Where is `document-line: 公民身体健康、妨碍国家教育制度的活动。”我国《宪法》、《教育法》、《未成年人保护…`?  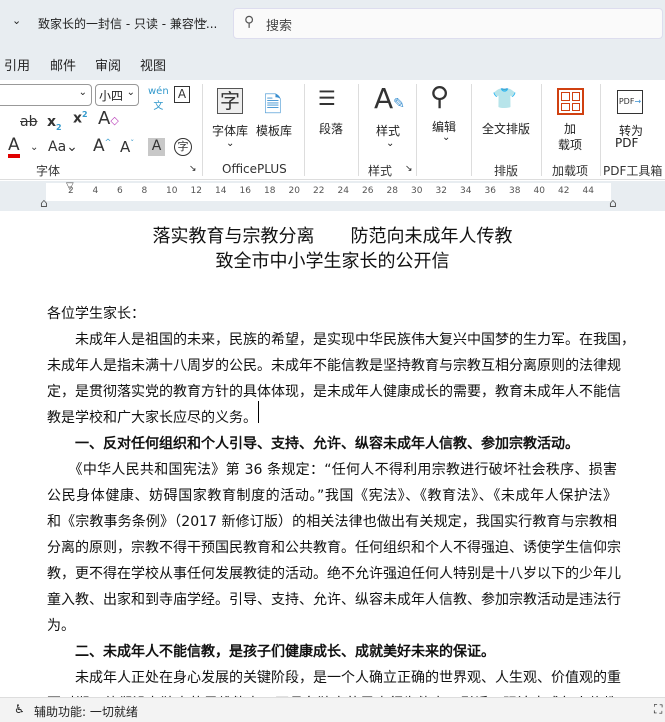 document-line: 公民身体健康、妨碍国家教育制度的活动。”我国《宪法》、《教育法》、《未成年人保护… is located at coordinates (332, 496).